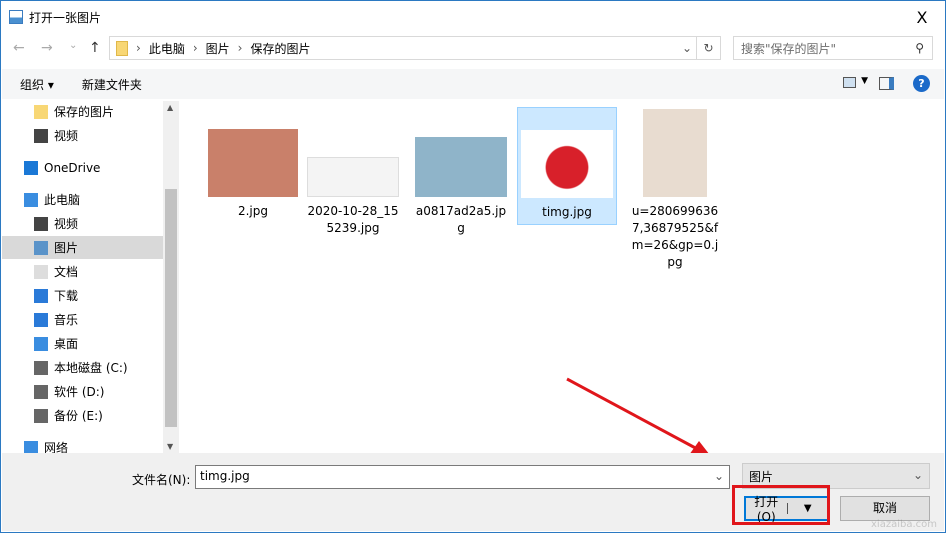 The image size is (946, 533). Describe the element at coordinates (82, 199) in the screenshot. I see `sidebar-item: 此电脑` at that location.